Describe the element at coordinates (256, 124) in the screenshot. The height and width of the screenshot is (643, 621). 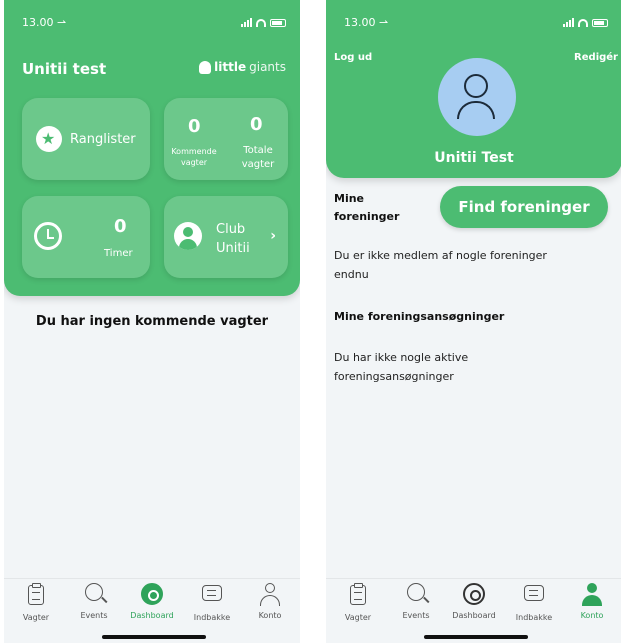
I see `total-shifts-value: 0` at that location.